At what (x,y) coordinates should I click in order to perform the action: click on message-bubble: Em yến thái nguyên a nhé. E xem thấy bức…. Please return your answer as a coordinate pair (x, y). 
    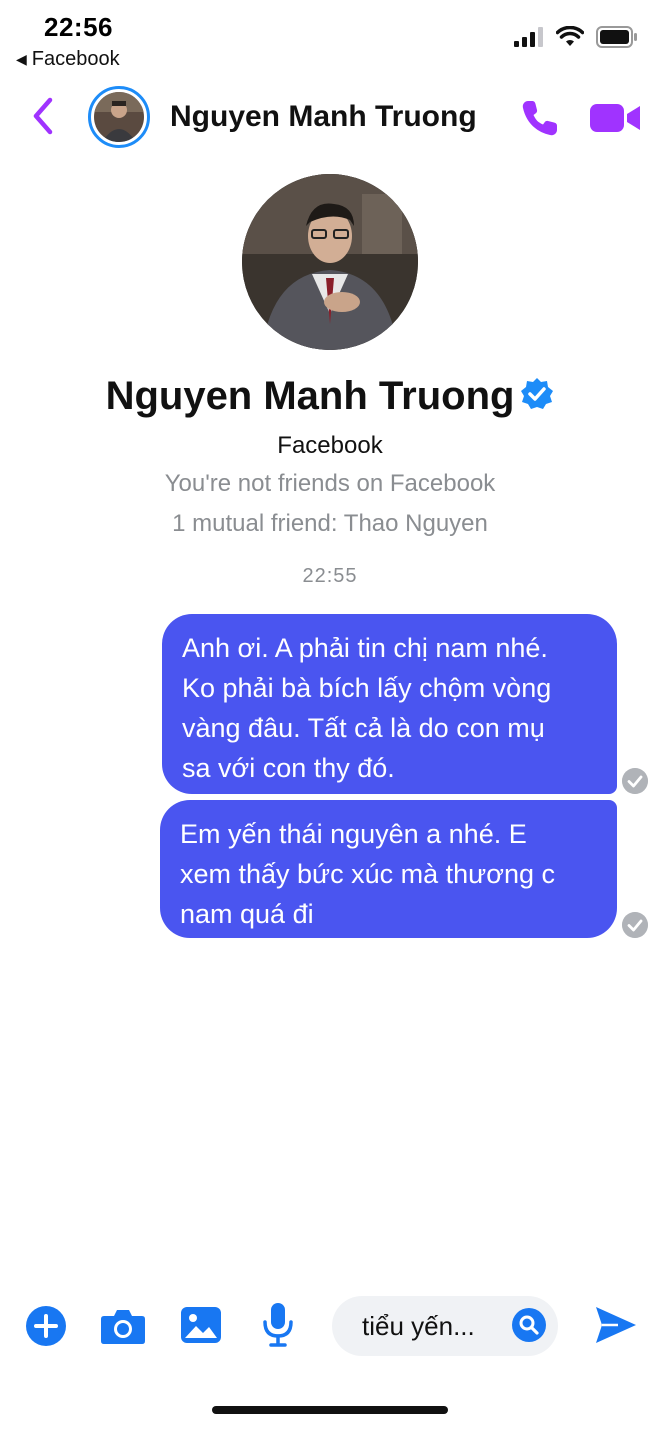
    Looking at the image, I should click on (388, 869).